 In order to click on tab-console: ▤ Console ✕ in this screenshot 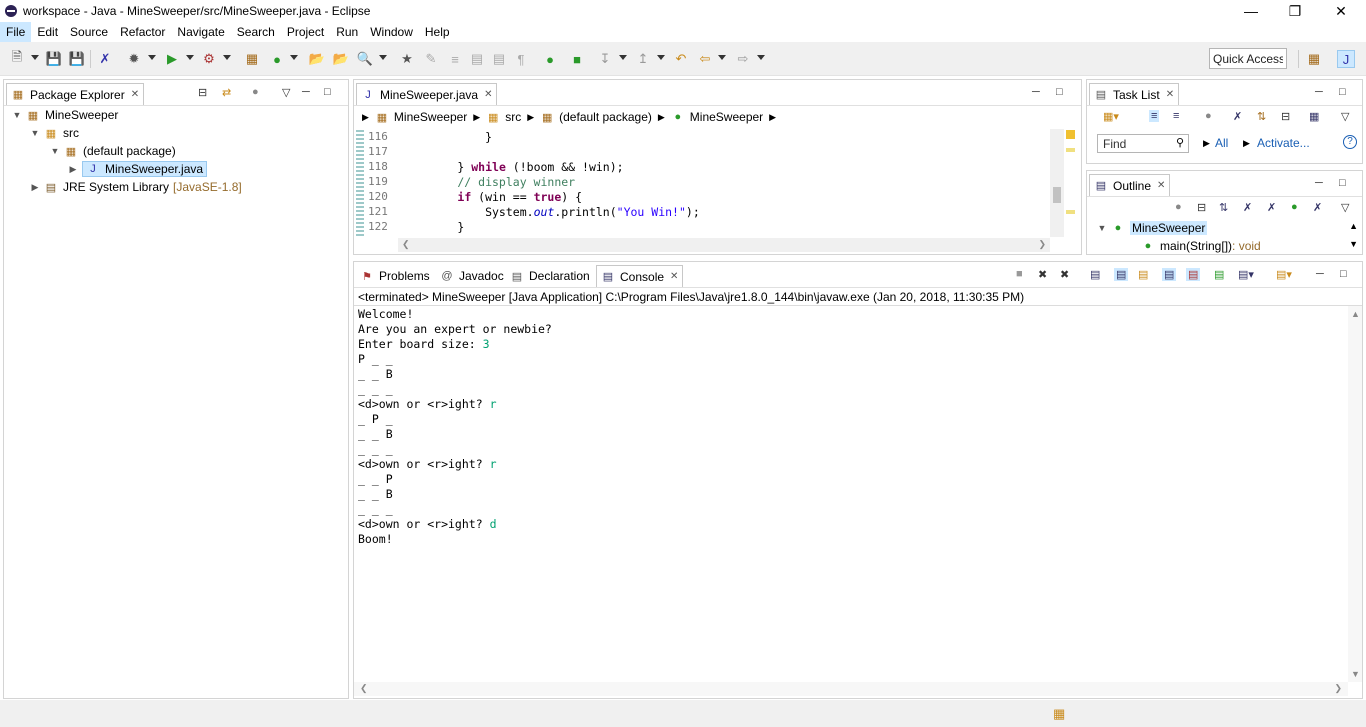, I will do `click(640, 276)`.